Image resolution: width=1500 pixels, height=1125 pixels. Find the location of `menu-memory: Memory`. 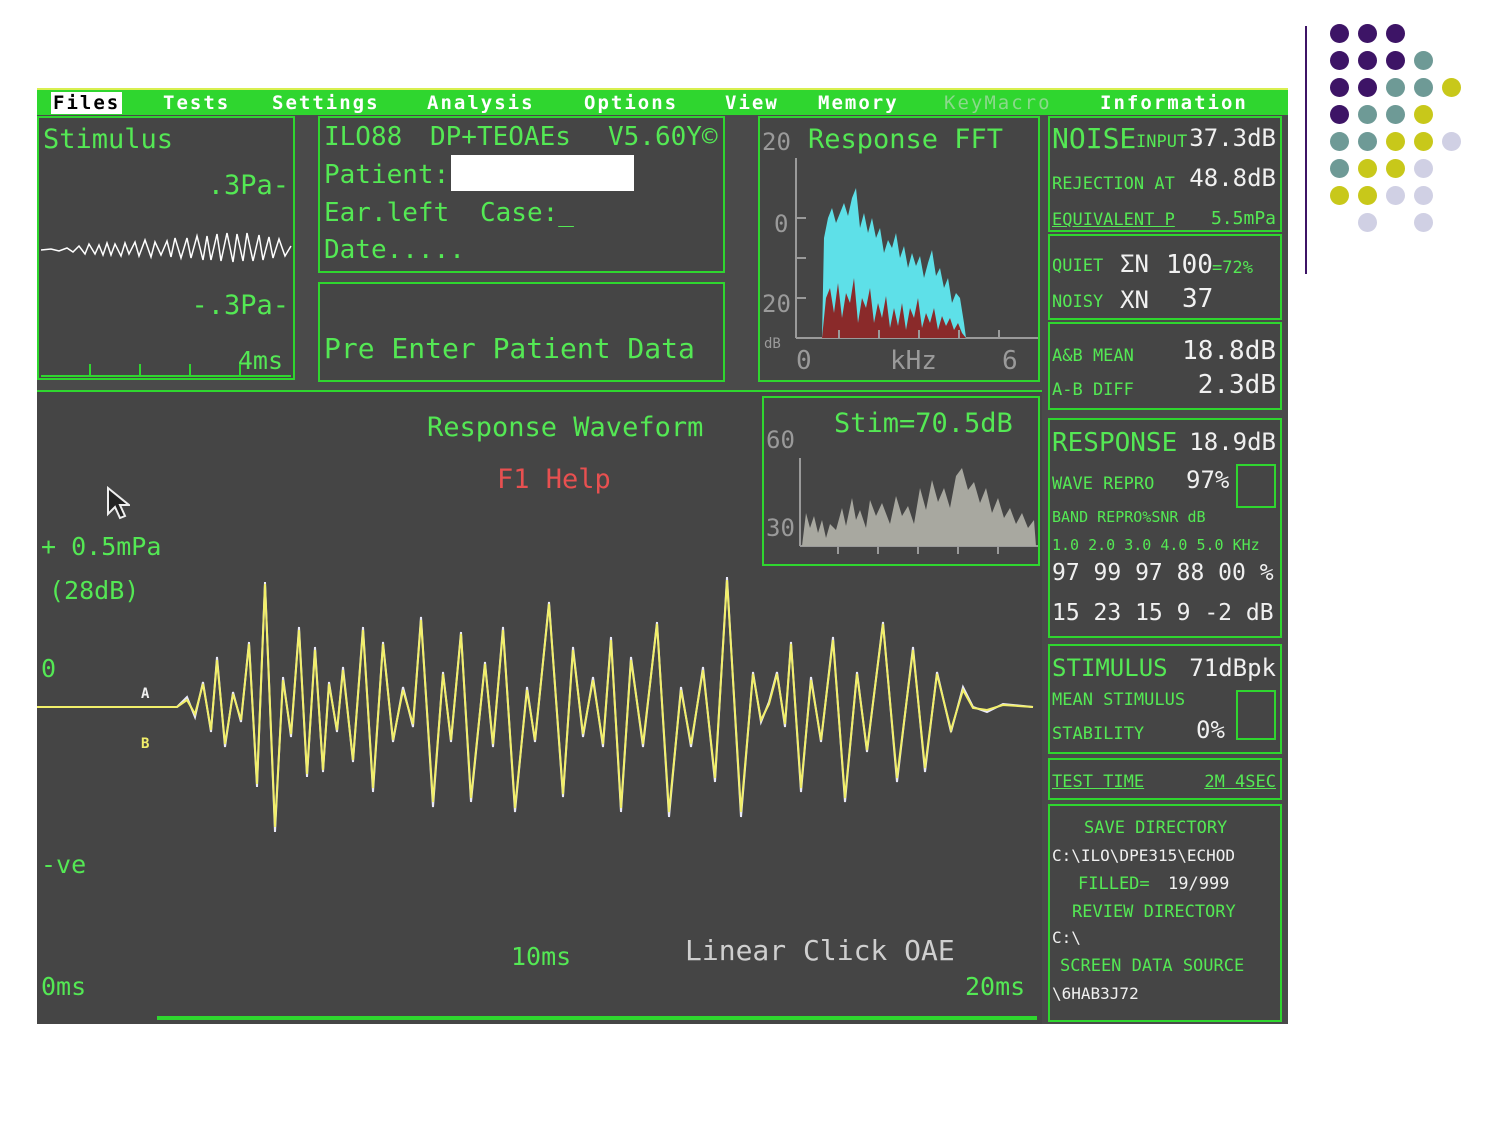

menu-memory: Memory is located at coordinates (858, 103).